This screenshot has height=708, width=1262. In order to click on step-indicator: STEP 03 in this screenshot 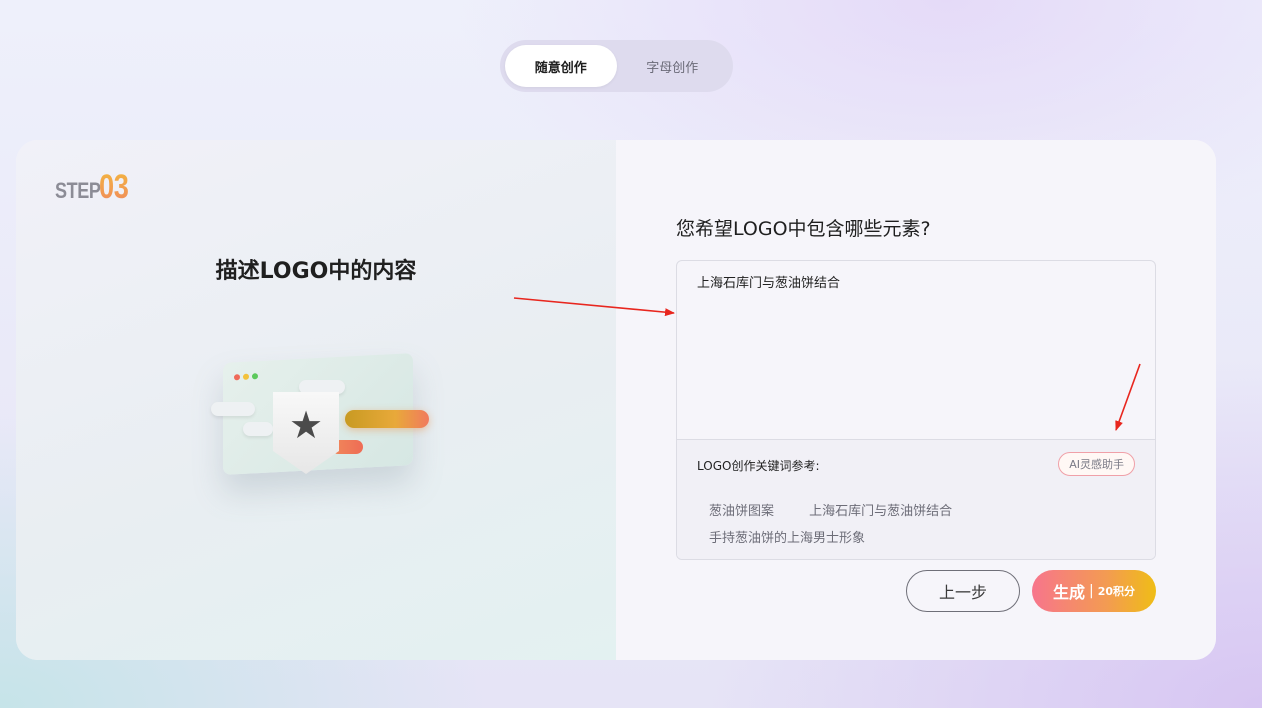, I will do `click(95, 187)`.